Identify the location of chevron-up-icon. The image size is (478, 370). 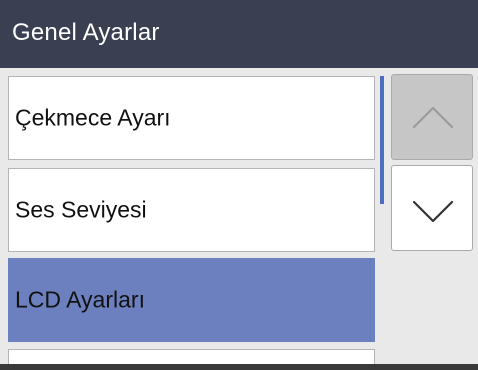
(433, 117).